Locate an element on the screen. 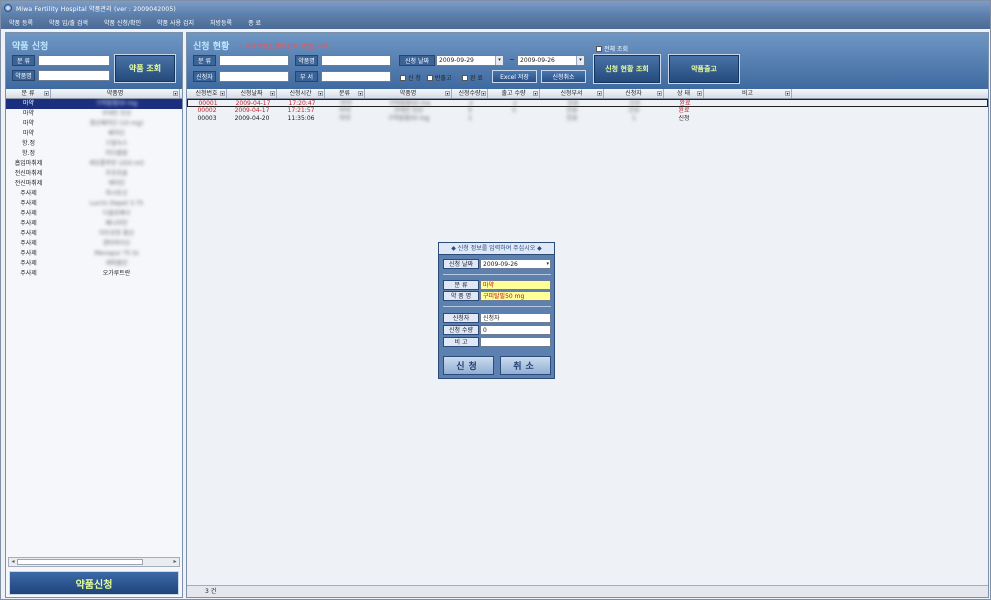 The image size is (991, 600). col-applicant: 신청자 ▾ is located at coordinates (634, 93).